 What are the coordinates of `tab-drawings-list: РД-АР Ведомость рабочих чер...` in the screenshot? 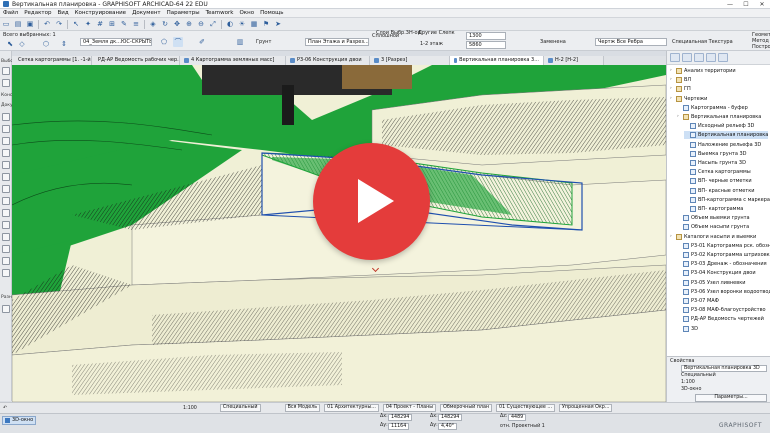 It's located at (136, 60).